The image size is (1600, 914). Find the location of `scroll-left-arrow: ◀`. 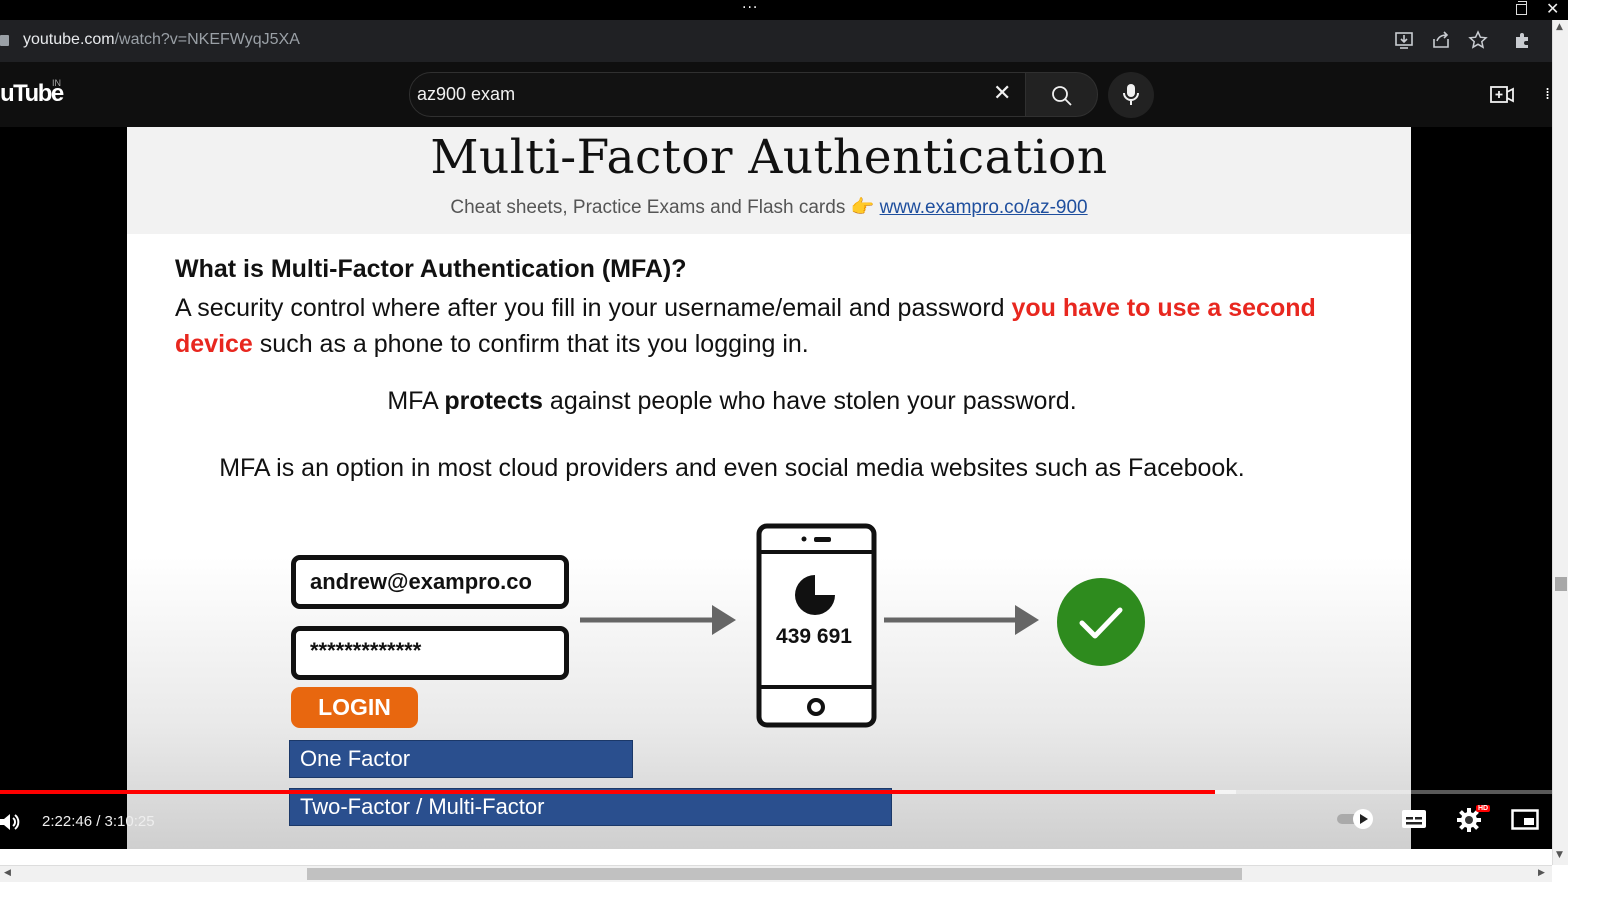

scroll-left-arrow: ◀ is located at coordinates (7, 873).